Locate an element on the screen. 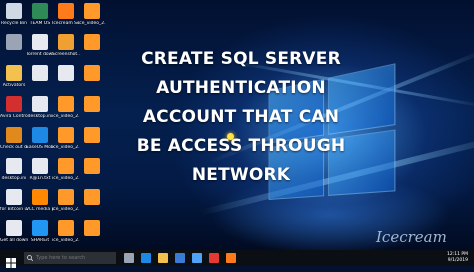 The width and height of the screenshot is (474, 272). headline-line: AUTHENTICATION is located at coordinates (241, 88).